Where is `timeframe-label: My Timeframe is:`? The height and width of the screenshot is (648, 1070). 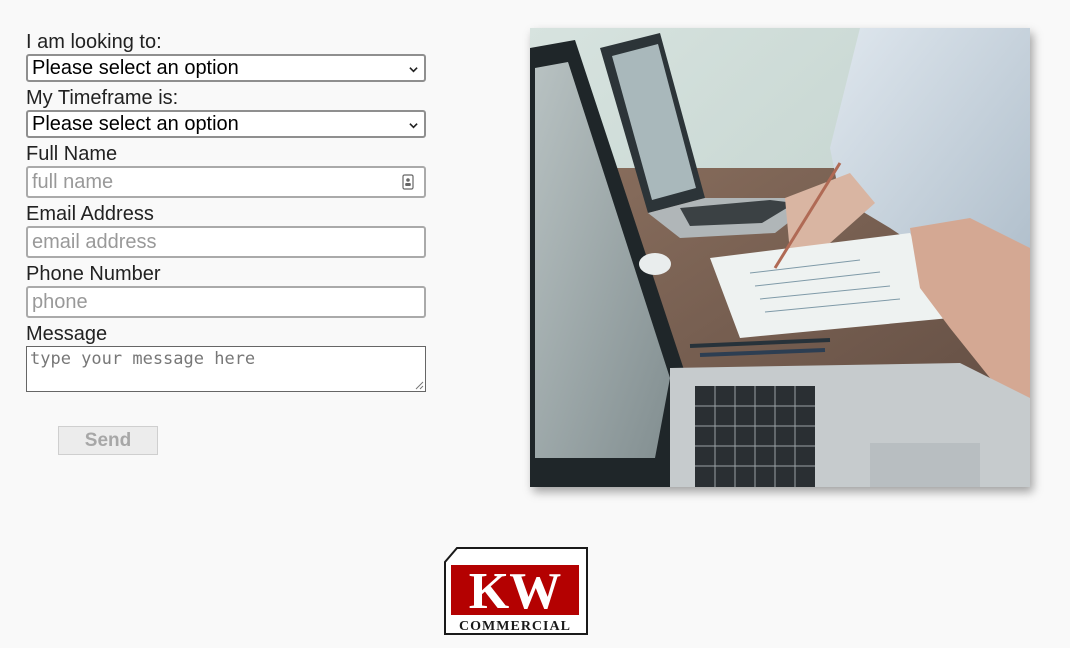
timeframe-label: My Timeframe is: is located at coordinates (102, 98).